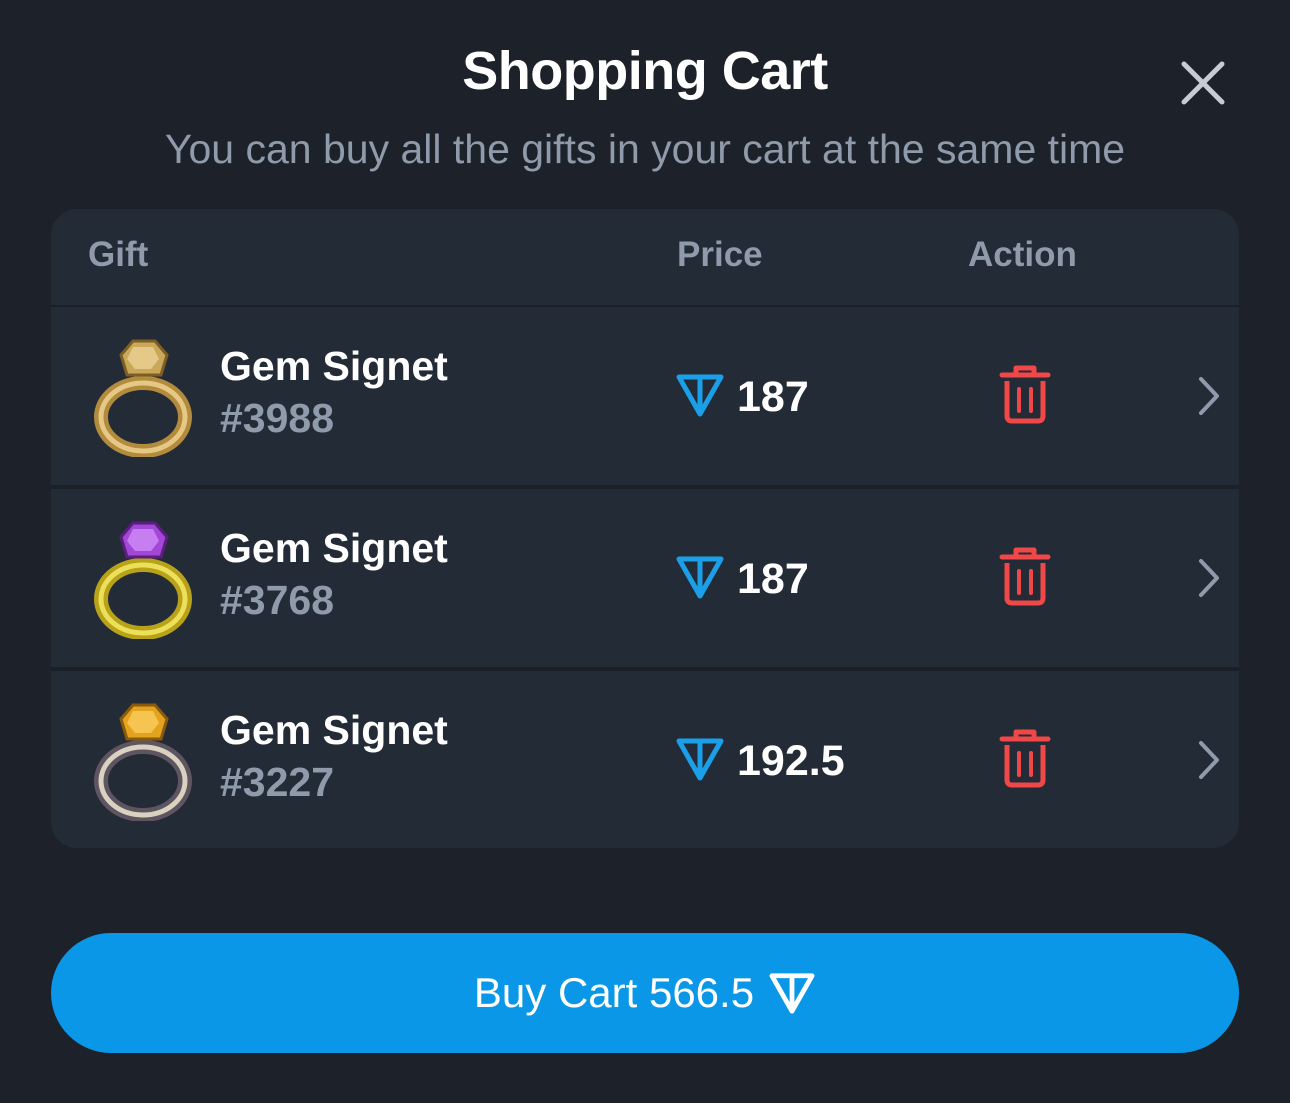 This screenshot has height=1103, width=1290. What do you see at coordinates (277, 782) in the screenshot?
I see `gift-number: #3227` at bounding box center [277, 782].